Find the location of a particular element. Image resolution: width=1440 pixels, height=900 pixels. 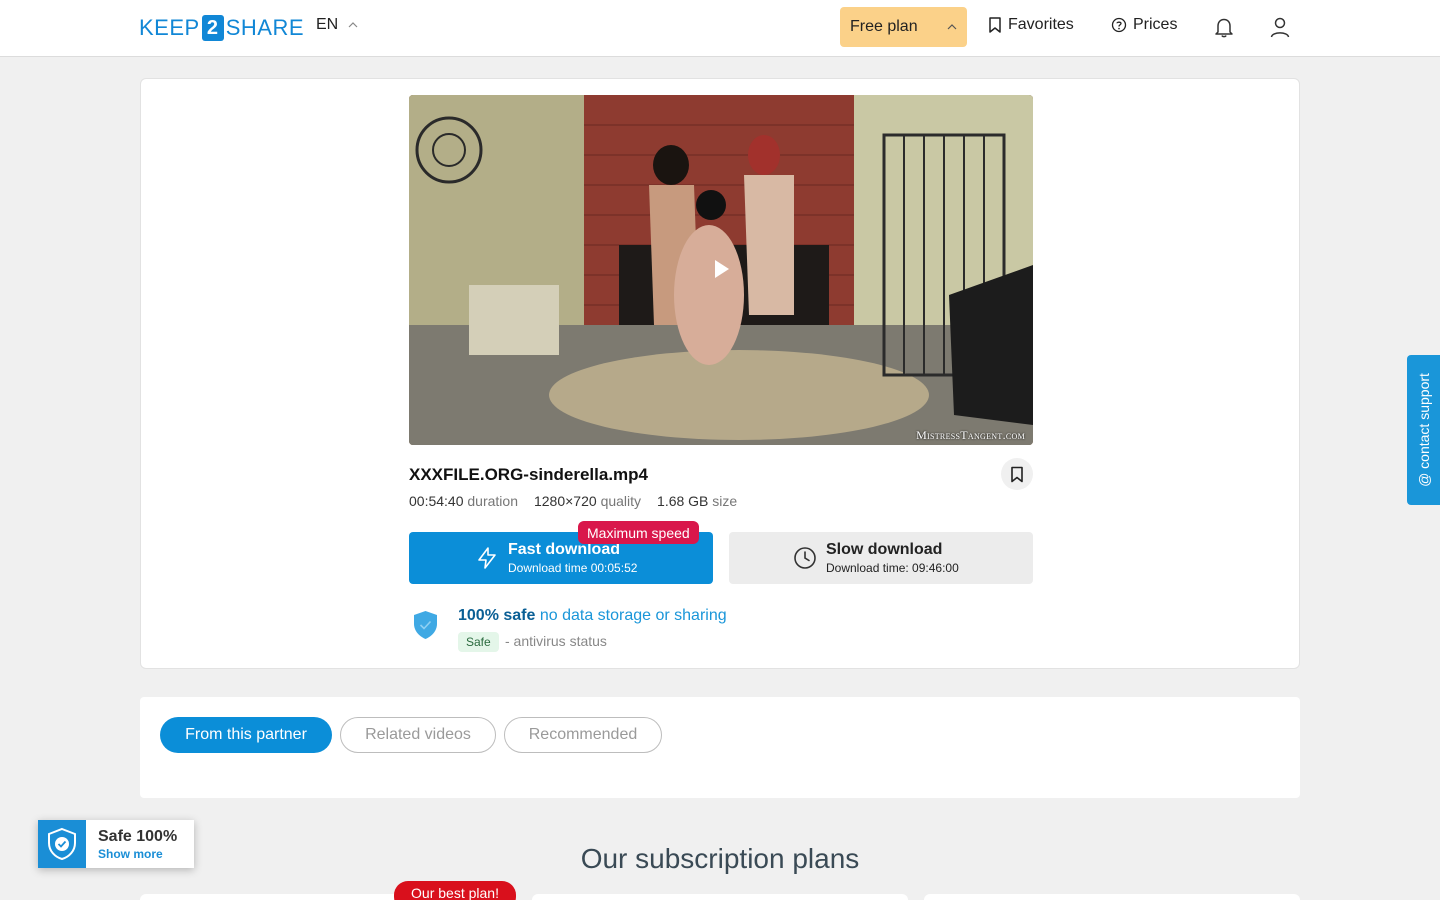

antivirus-status-text: - antivirus status is located at coordinates (556, 641).